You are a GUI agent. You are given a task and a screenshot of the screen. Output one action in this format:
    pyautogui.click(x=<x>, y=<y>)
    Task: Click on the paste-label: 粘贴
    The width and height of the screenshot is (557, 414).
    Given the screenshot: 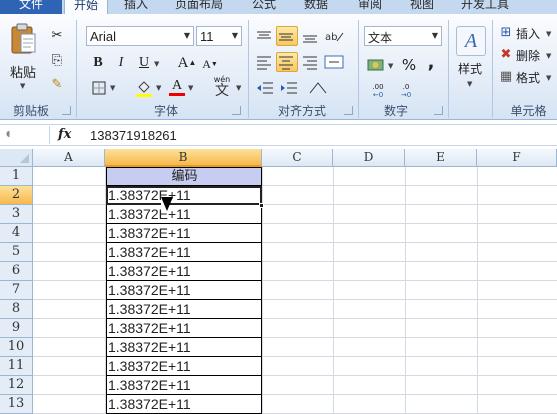 What is the action you would take?
    pyautogui.click(x=23, y=71)
    